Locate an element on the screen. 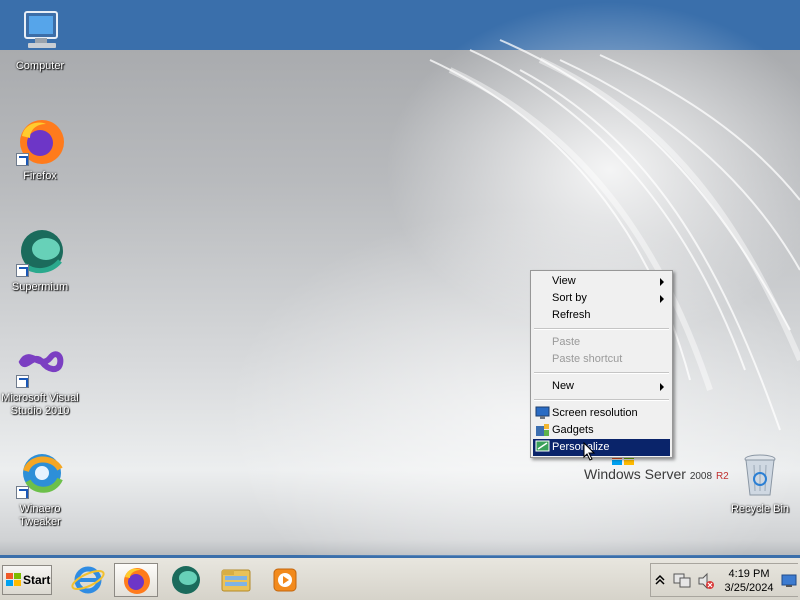 This screenshot has width=800, height=601. menu-item-personalize: Personalize is located at coordinates (601, 447).